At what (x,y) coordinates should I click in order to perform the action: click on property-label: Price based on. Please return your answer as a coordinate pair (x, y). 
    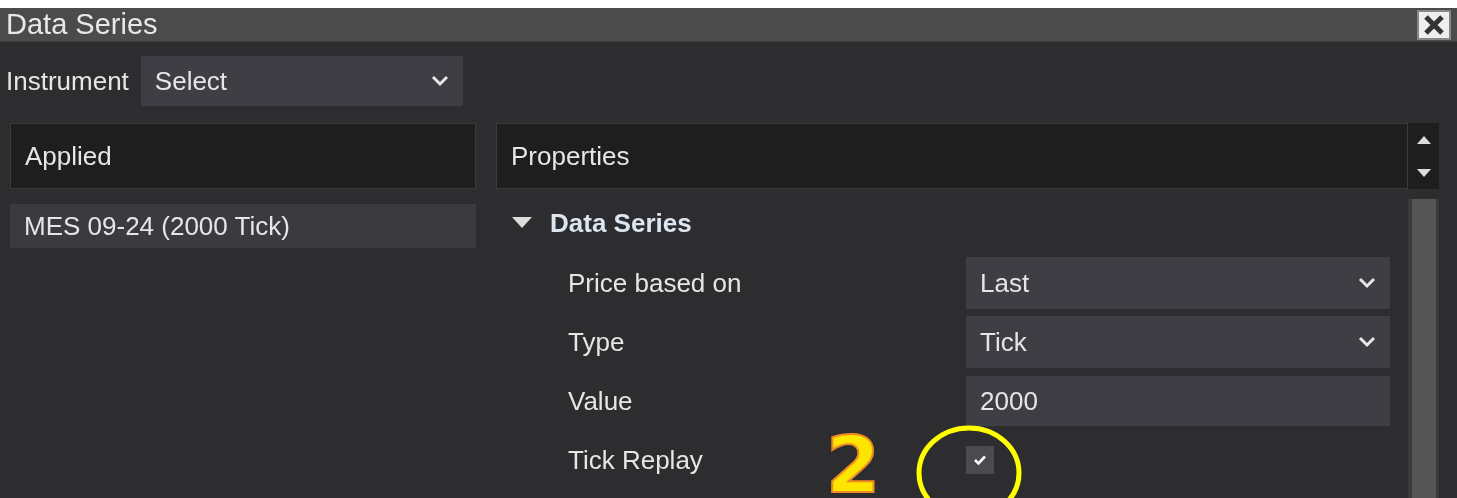
    Looking at the image, I should click on (655, 283).